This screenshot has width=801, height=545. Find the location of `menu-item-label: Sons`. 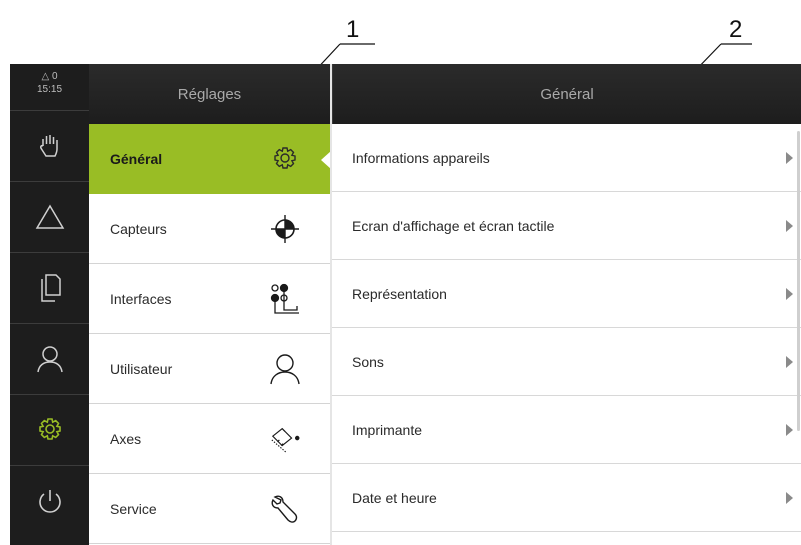

menu-item-label: Sons is located at coordinates (368, 361).